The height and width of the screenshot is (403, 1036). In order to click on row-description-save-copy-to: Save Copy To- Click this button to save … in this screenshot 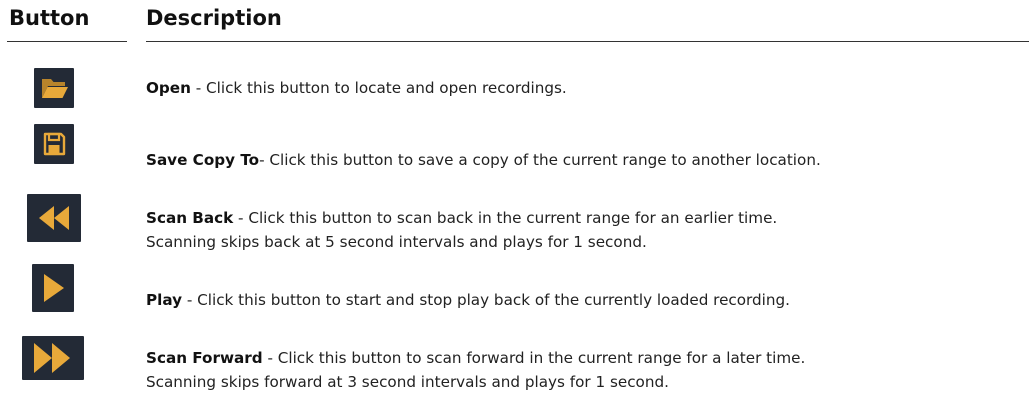, I will do `click(588, 160)`.